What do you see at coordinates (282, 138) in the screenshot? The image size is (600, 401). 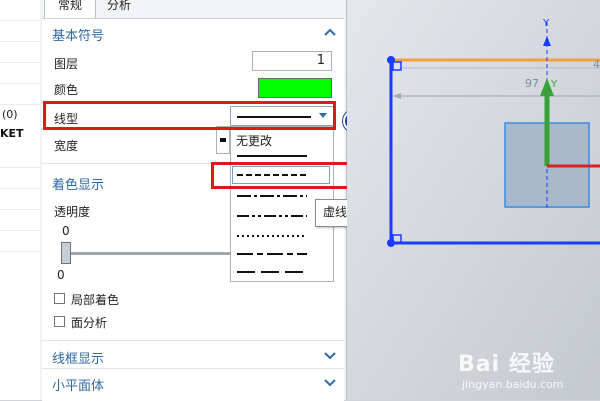 I see `linetype-option-no-change: 无更改` at bounding box center [282, 138].